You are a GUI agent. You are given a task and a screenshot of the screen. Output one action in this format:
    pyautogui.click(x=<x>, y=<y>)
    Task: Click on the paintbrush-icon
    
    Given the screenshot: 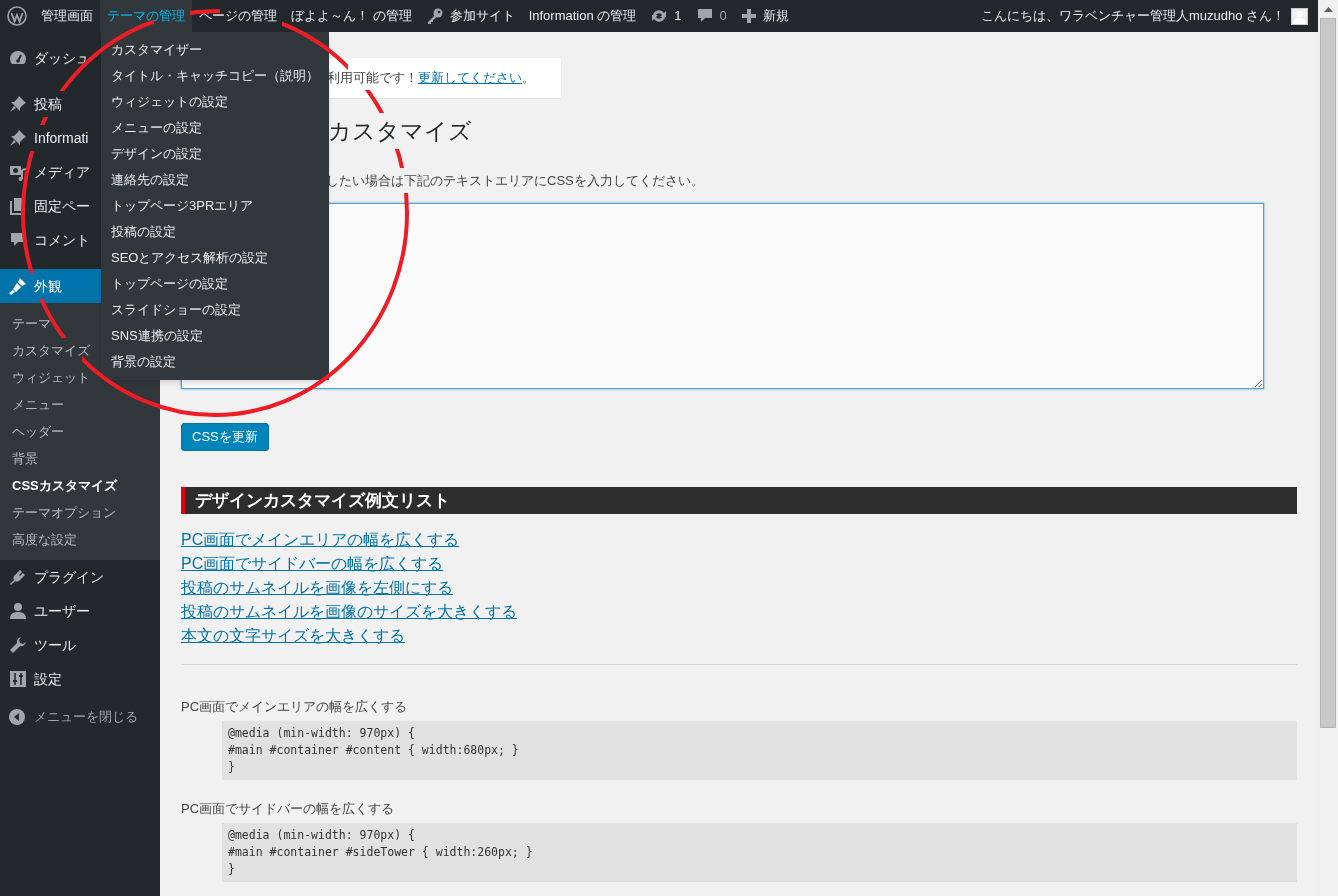 What is the action you would take?
    pyautogui.click(x=18, y=286)
    